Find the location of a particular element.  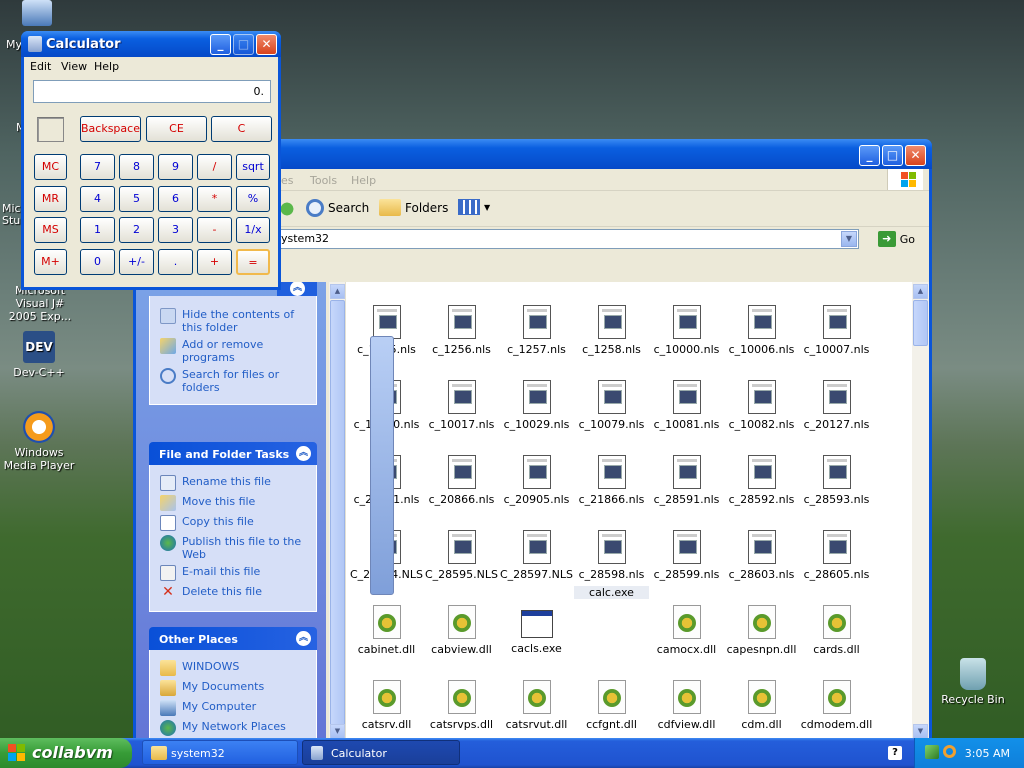

file-item: c_10007.nls is located at coordinates (836, 323).